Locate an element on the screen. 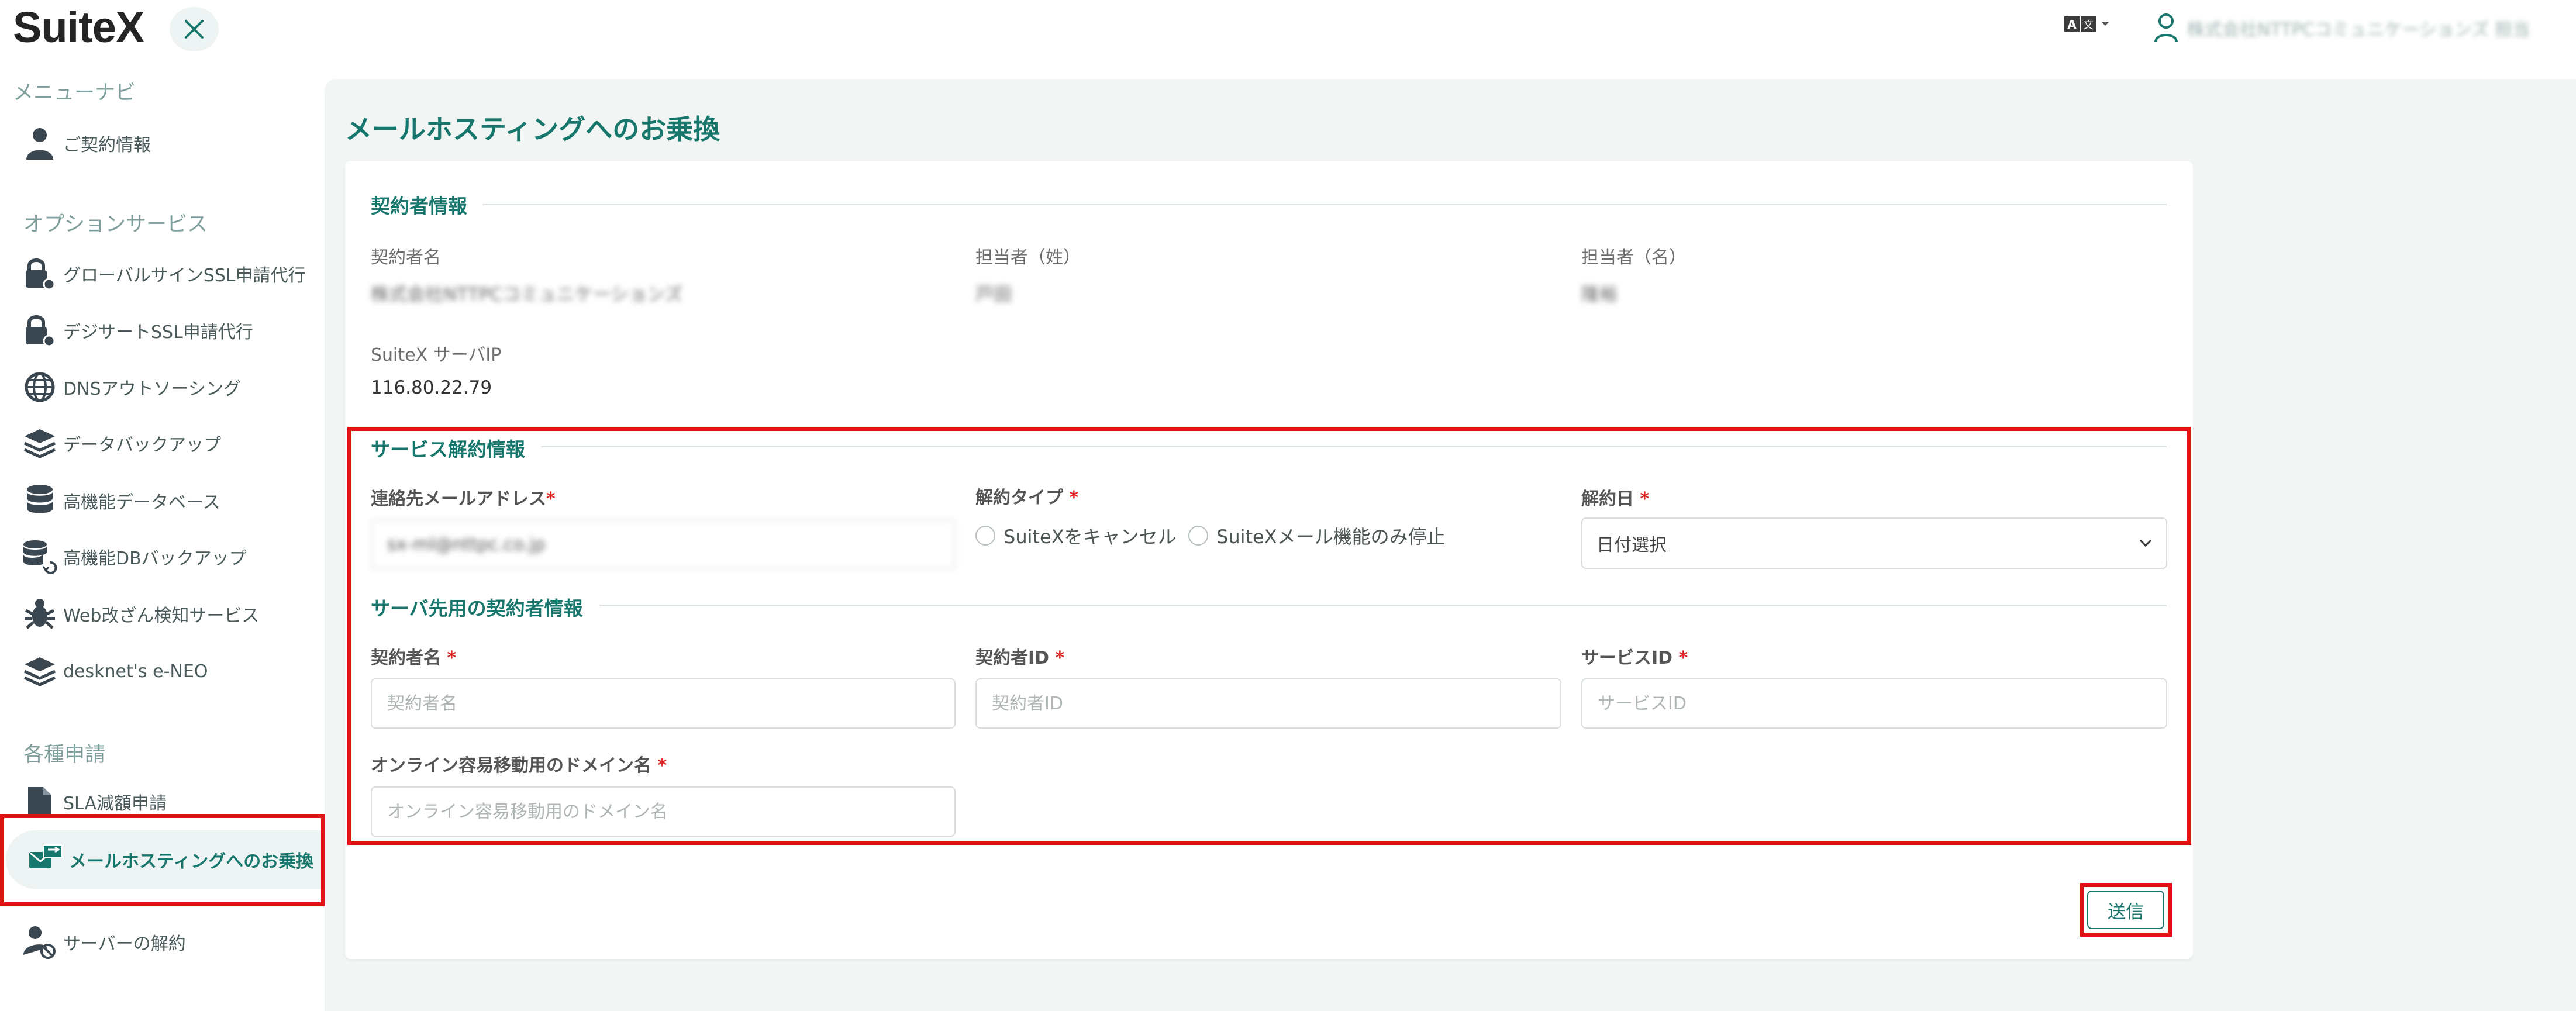  submit-button: 送信 is located at coordinates (2126, 910).